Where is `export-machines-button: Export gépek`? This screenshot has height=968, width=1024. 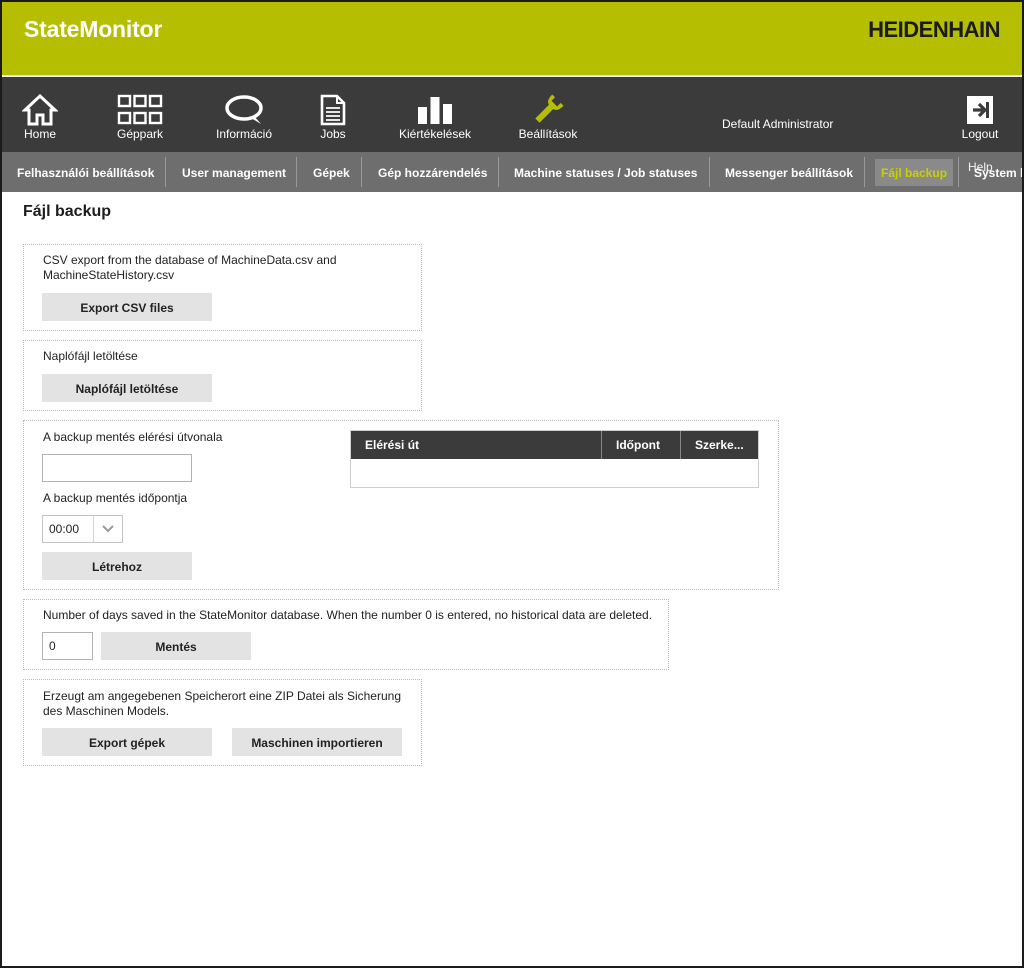
export-machines-button: Export gépek is located at coordinates (127, 742).